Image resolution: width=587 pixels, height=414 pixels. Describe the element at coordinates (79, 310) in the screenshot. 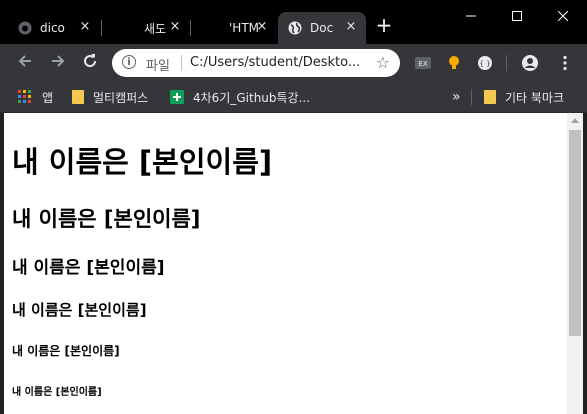

I see `heading-h4: 내 이름은 [본인이름]` at that location.